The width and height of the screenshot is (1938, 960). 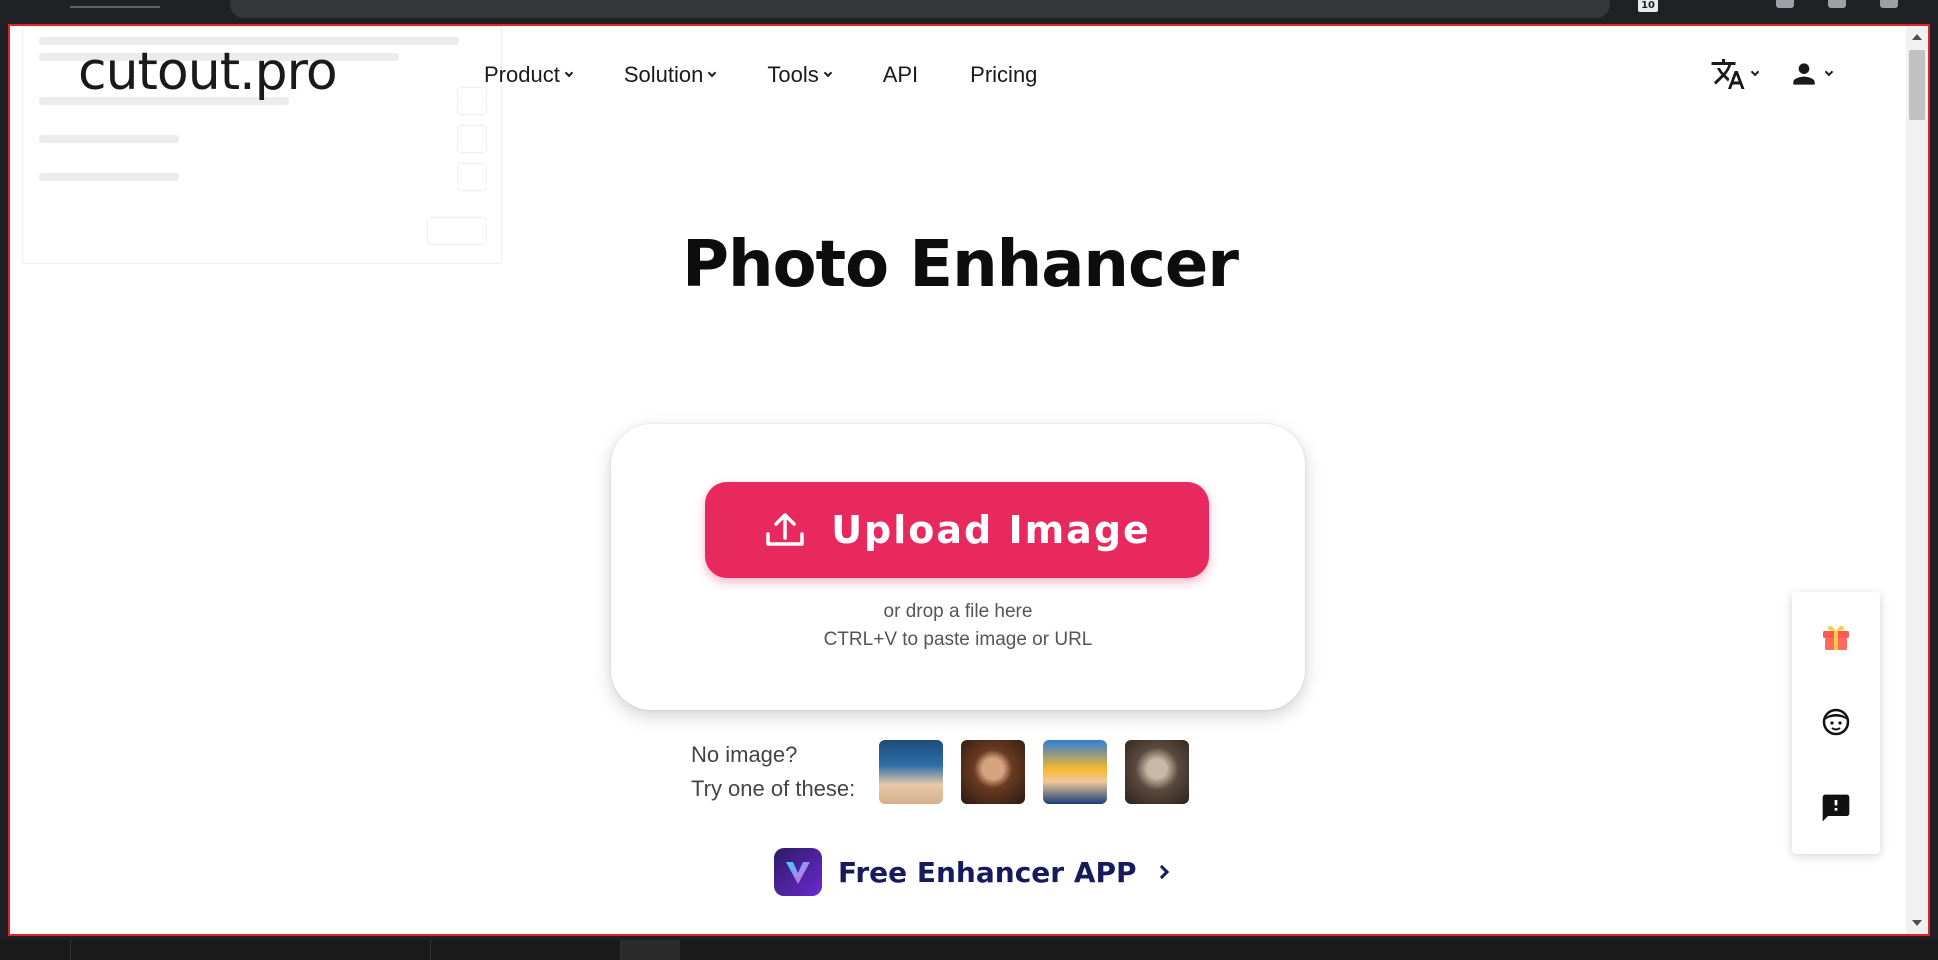 What do you see at coordinates (987, 872) in the screenshot?
I see `free-app-label: Free Enhancer APP` at bounding box center [987, 872].